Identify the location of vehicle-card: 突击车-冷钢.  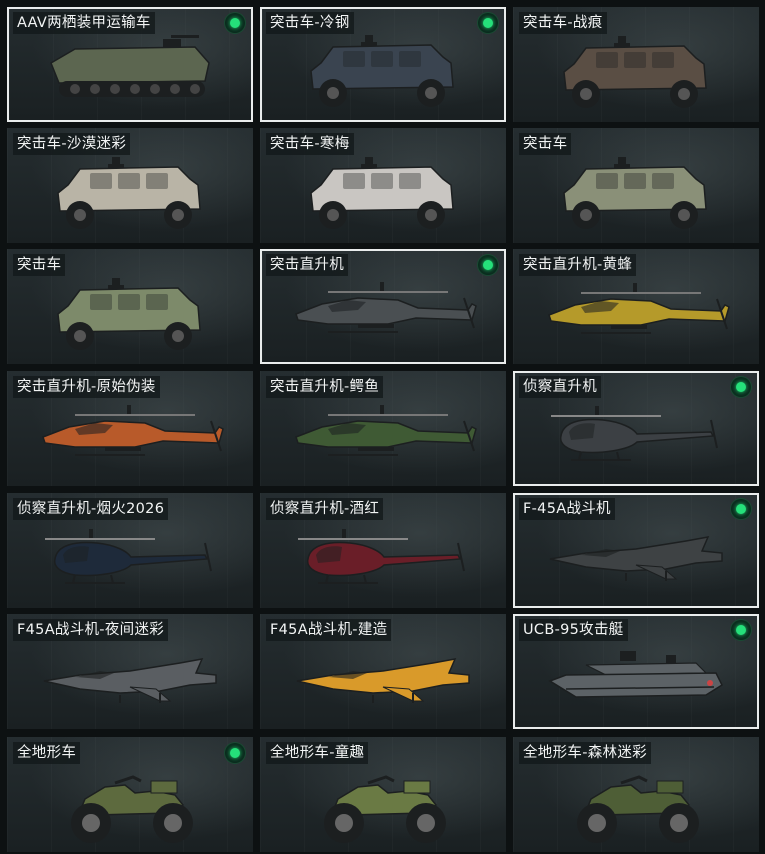
(383, 64).